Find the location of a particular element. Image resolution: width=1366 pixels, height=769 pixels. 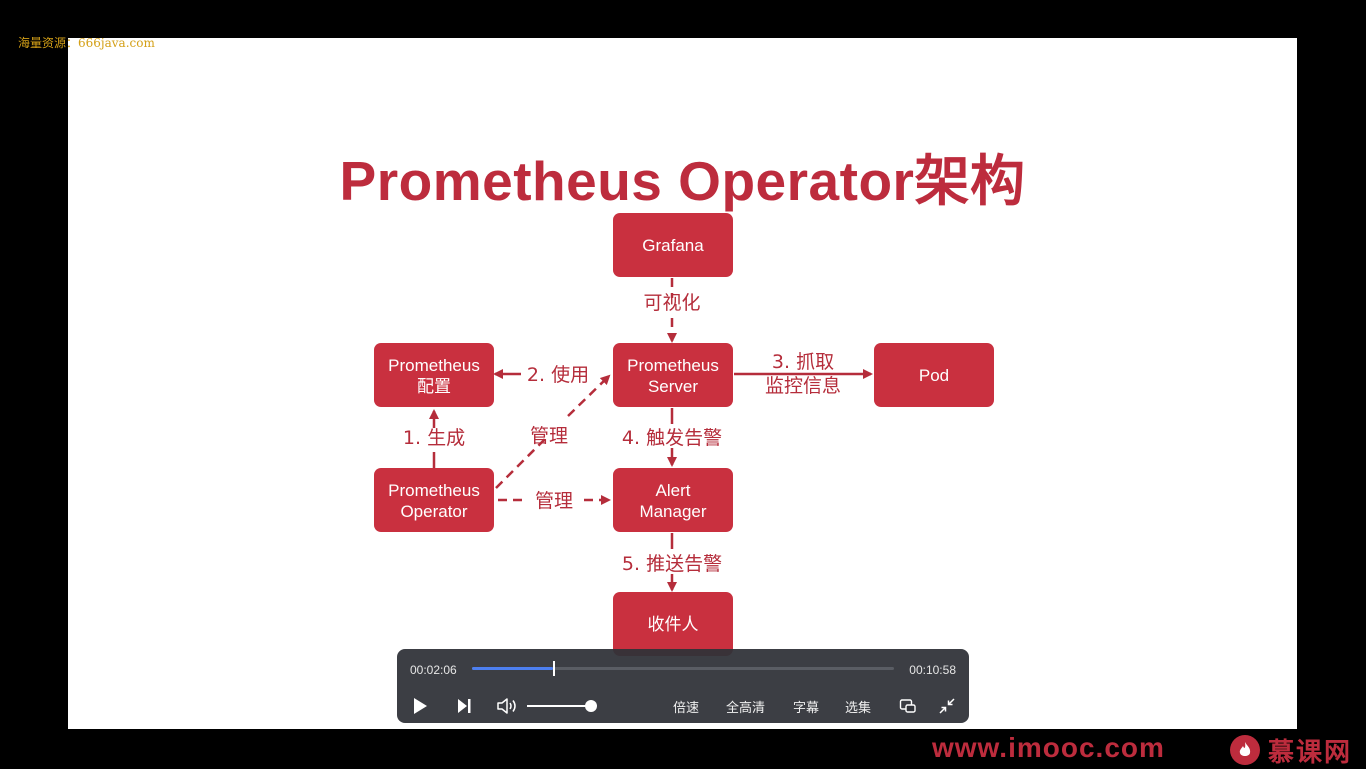

edge-operator-to-server: 管理 is located at coordinates (553, 431).